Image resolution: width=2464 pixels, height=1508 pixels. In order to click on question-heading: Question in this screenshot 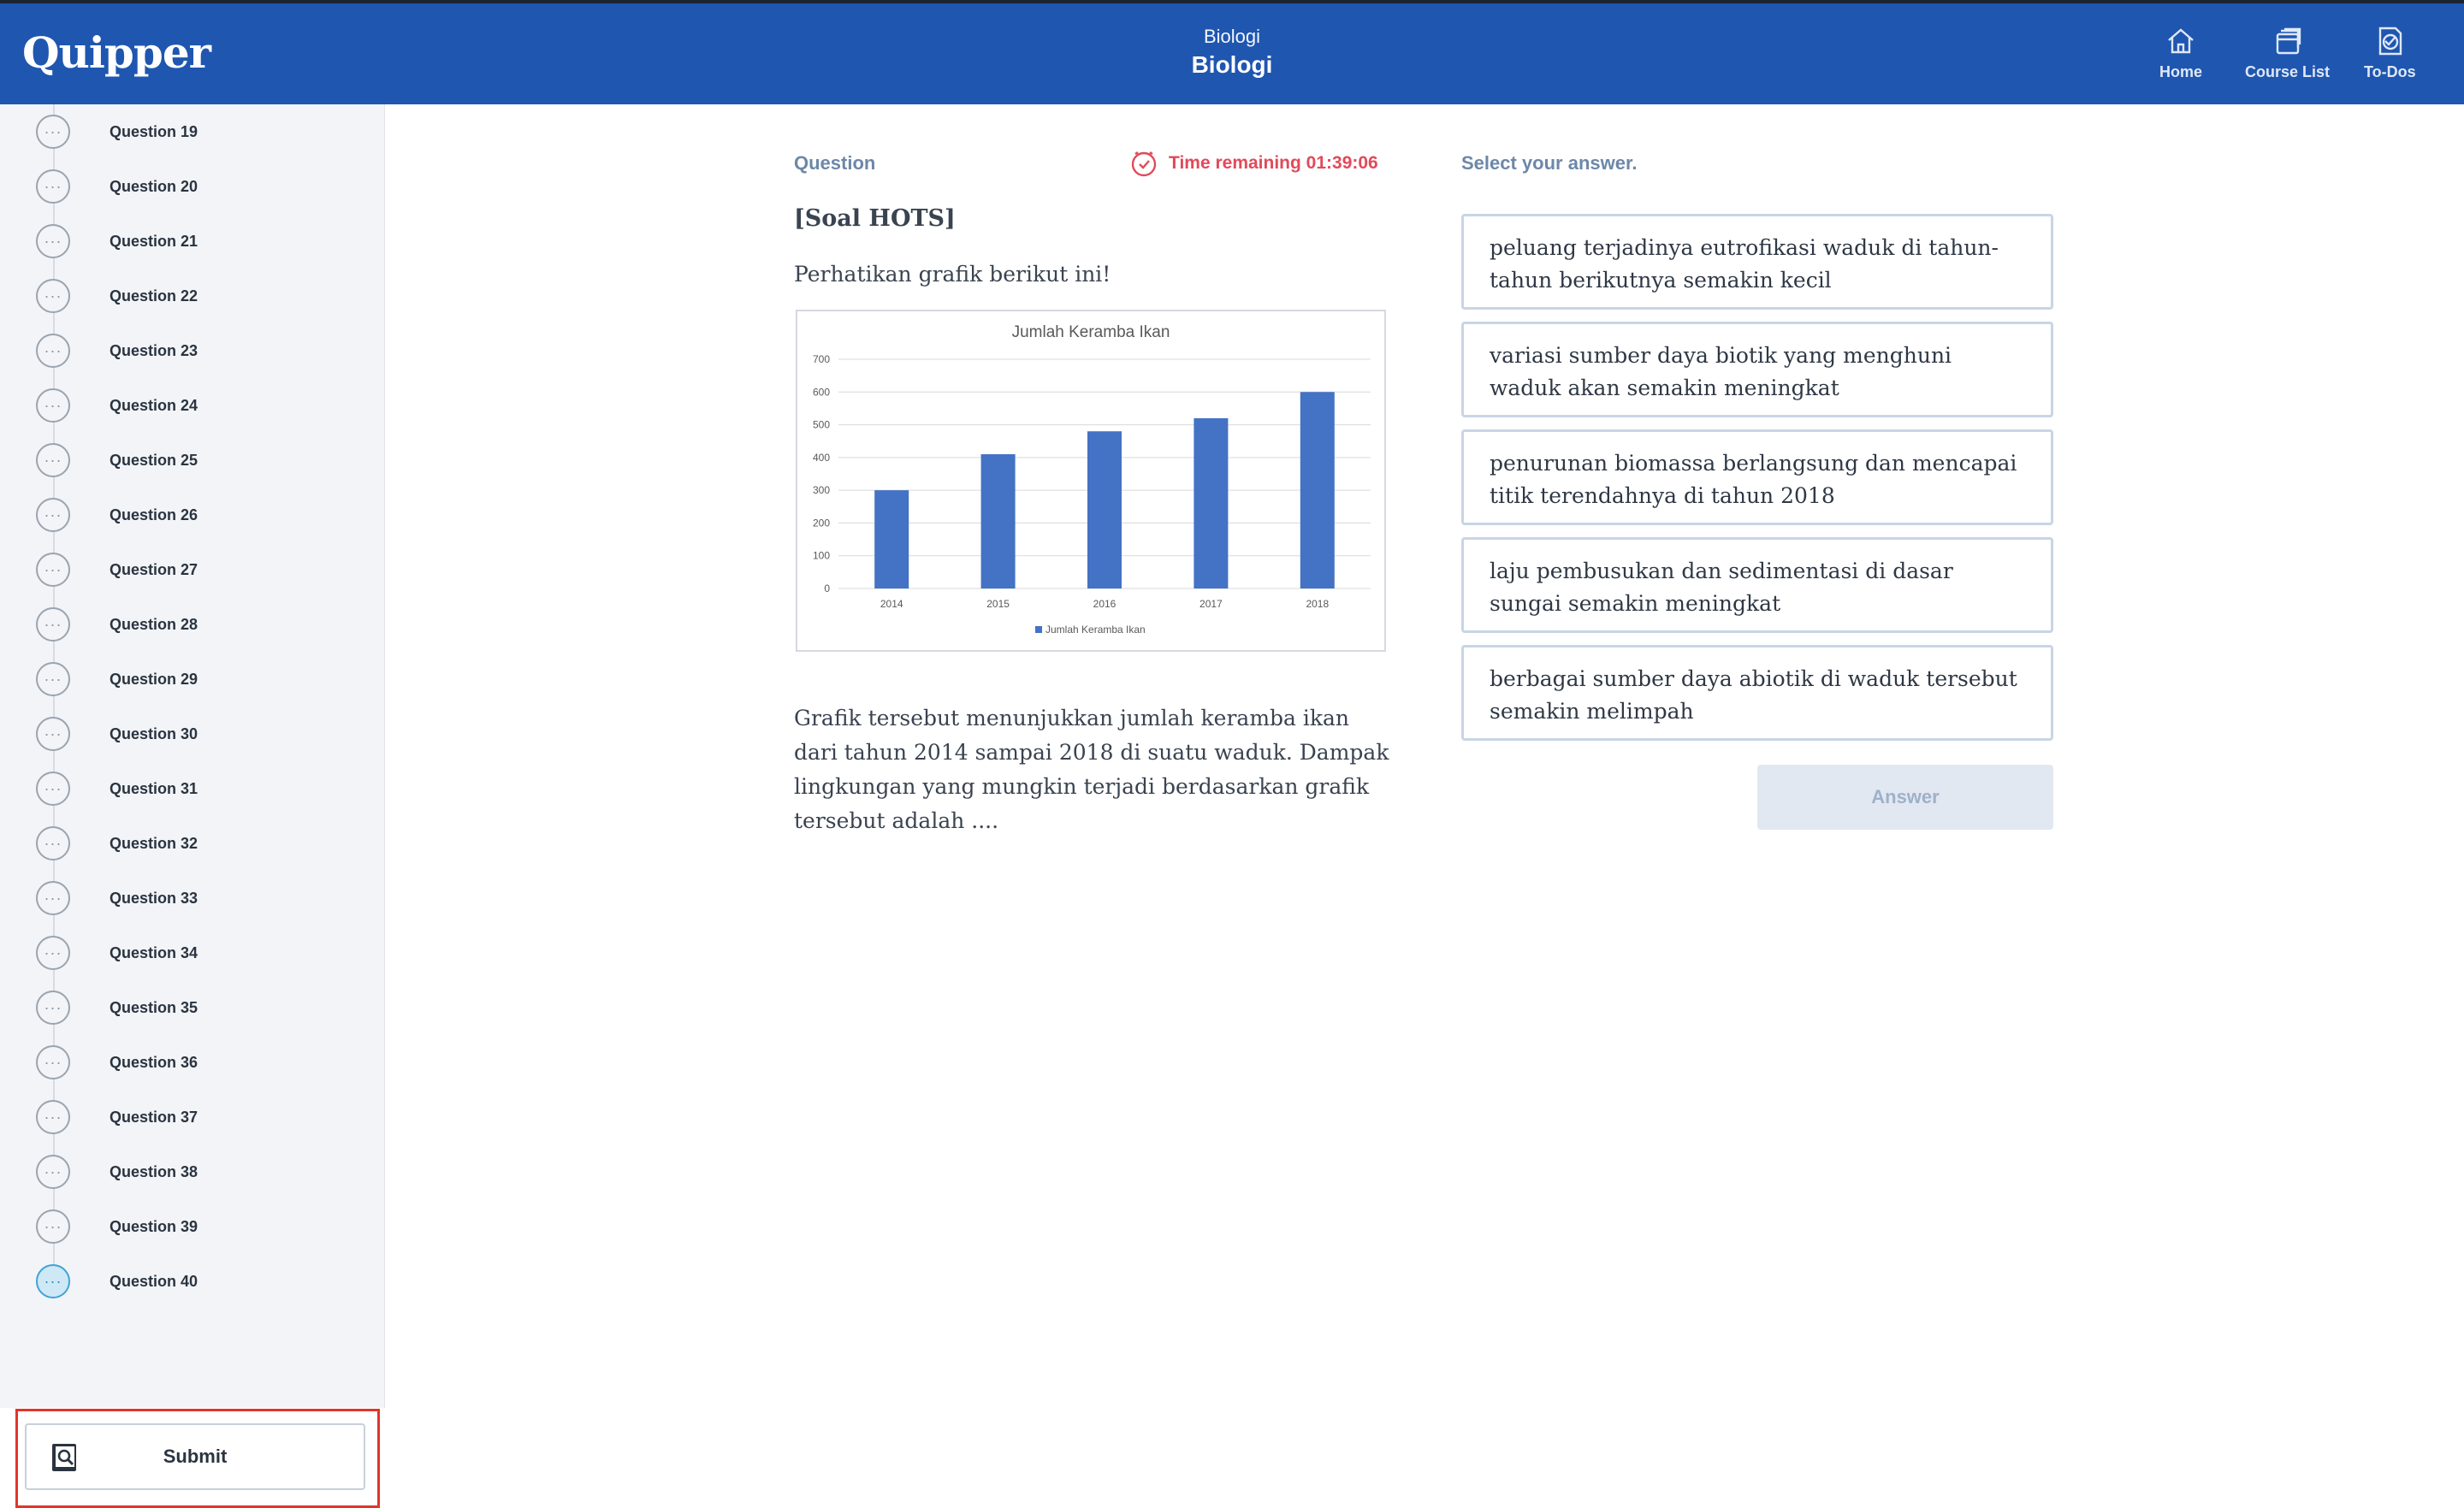, I will do `click(835, 163)`.